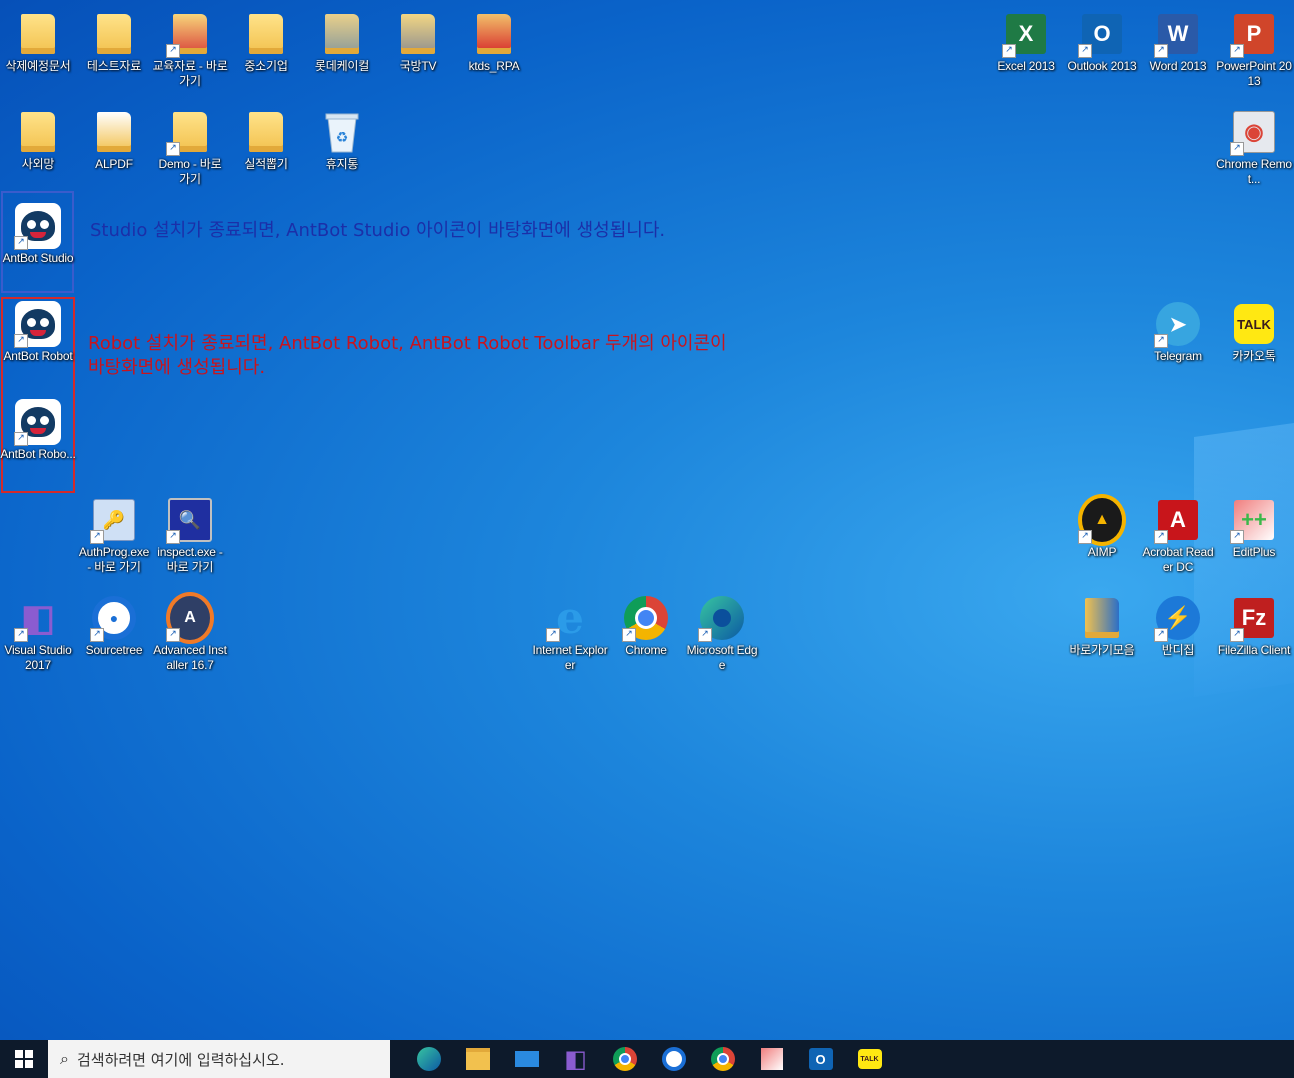 This screenshot has height=1078, width=1294. What do you see at coordinates (38, 258) in the screenshot?
I see `icon-label: AntBot Studio` at bounding box center [38, 258].